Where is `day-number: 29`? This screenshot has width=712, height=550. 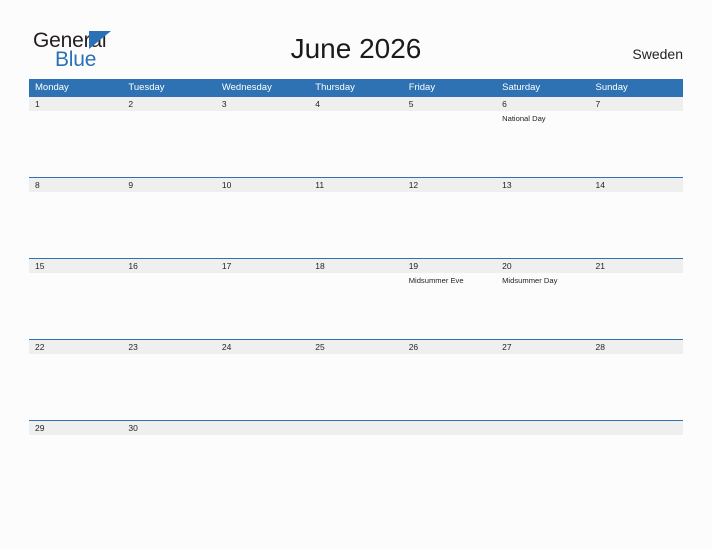 day-number: 29 is located at coordinates (75, 428).